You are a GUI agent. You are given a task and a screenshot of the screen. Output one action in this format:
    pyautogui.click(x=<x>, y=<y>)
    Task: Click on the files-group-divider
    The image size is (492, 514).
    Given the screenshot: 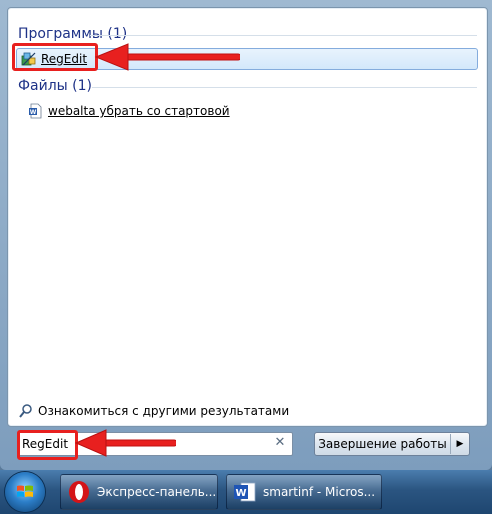 What is the action you would take?
    pyautogui.click(x=284, y=87)
    